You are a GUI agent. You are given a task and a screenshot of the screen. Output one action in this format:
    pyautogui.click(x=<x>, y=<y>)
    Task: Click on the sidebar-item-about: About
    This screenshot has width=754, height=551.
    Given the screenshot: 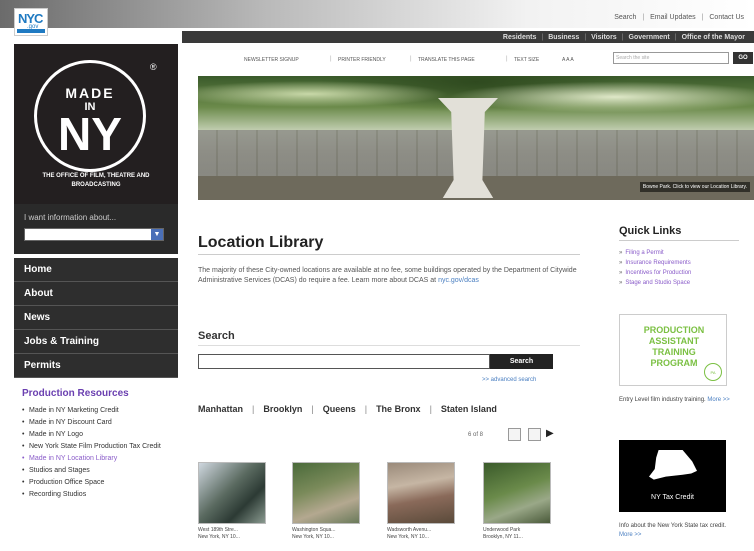 What is the action you would take?
    pyautogui.click(x=96, y=294)
    